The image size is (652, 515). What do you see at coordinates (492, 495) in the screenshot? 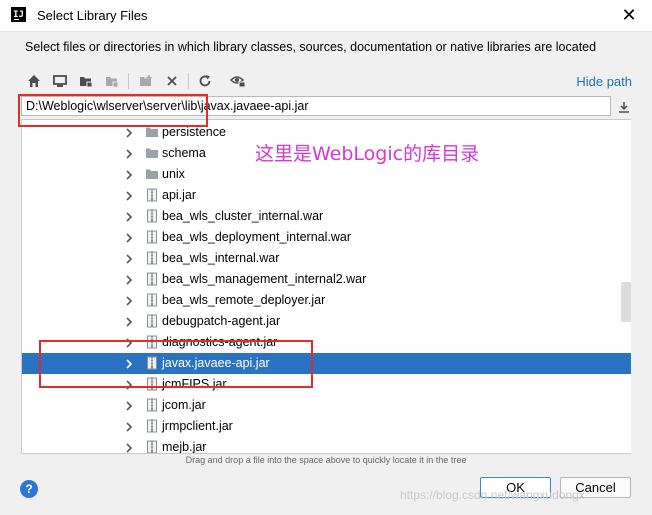
I see `watermark: https://blog.csdn.net/wangxudongx` at bounding box center [492, 495].